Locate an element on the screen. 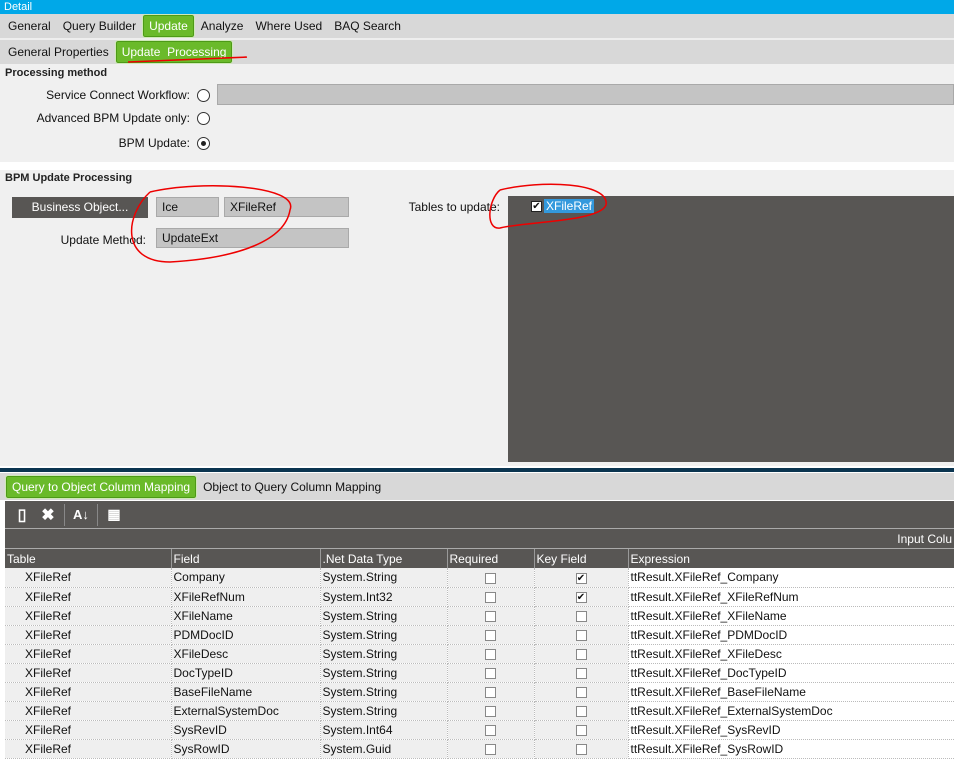  bo-name-field: XFileRef is located at coordinates (286, 207).